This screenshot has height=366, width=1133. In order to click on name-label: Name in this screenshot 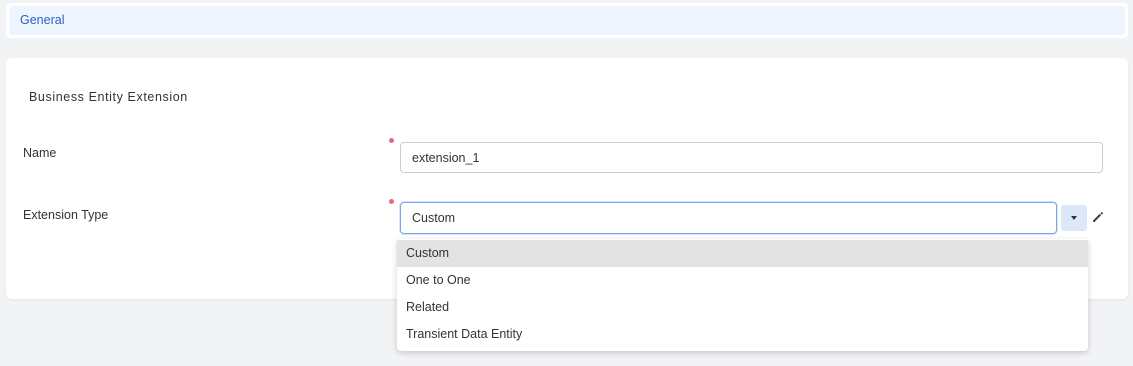, I will do `click(40, 153)`.